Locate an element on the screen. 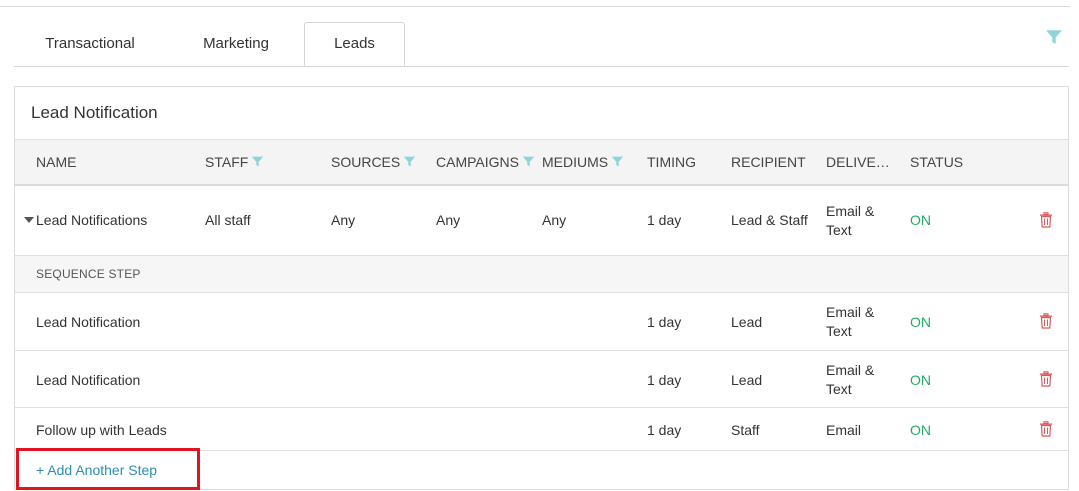  column-header-sources: SOURCES is located at coordinates (373, 162).